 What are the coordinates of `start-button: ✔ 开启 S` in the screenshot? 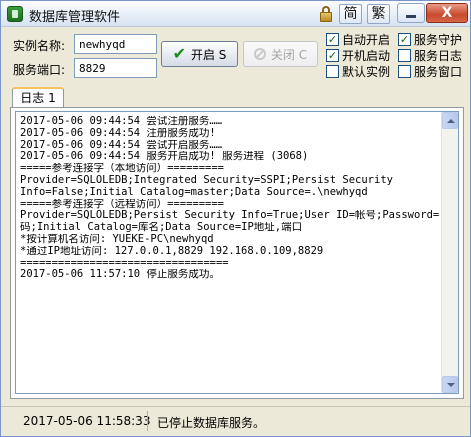 It's located at (199, 54).